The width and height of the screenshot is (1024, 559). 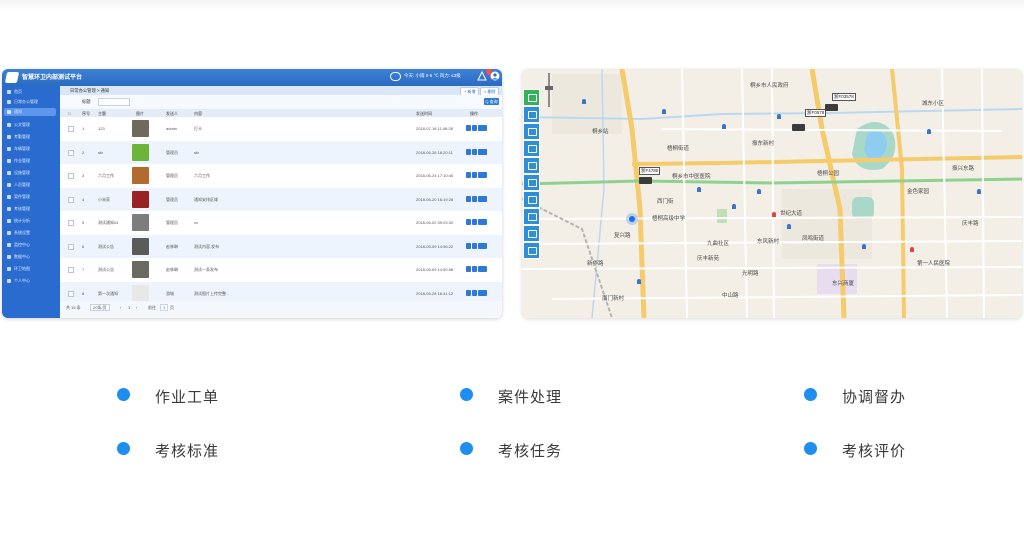 What do you see at coordinates (281, 270) in the screenshot?
I see `table-row: 7 测试公告 赵林琳 测试一条发布 2018-05-09 14:50:58` at bounding box center [281, 270].